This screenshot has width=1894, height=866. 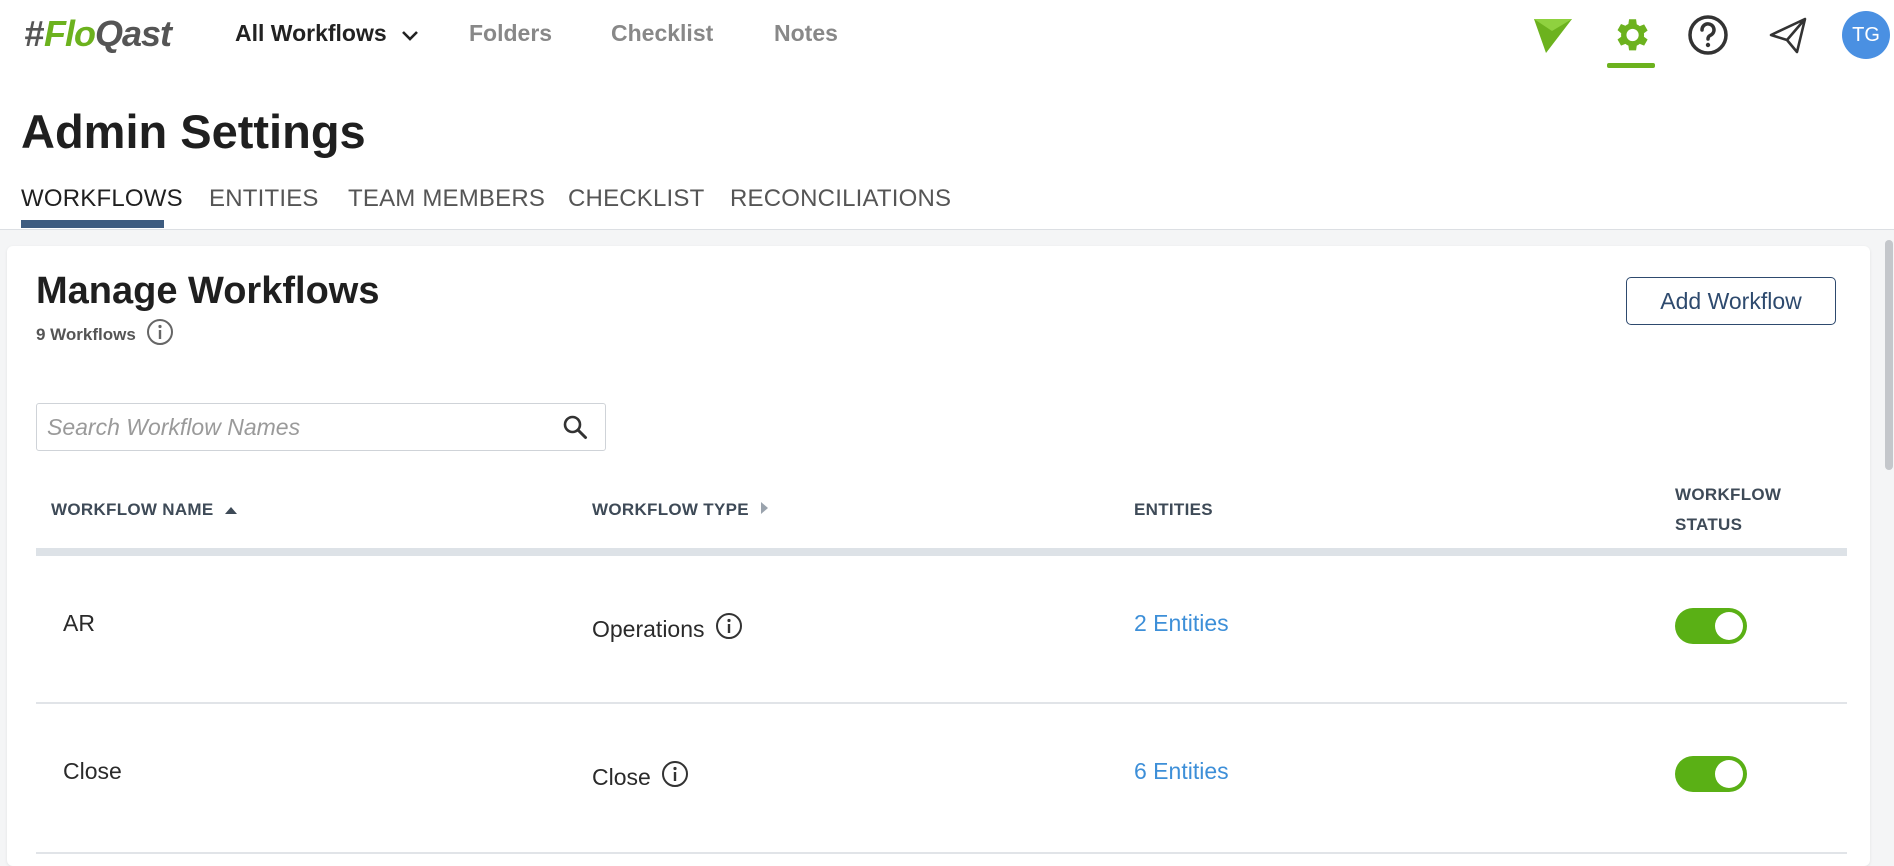 What do you see at coordinates (1181, 771) in the screenshot?
I see `entities-link: 6 Entities` at bounding box center [1181, 771].